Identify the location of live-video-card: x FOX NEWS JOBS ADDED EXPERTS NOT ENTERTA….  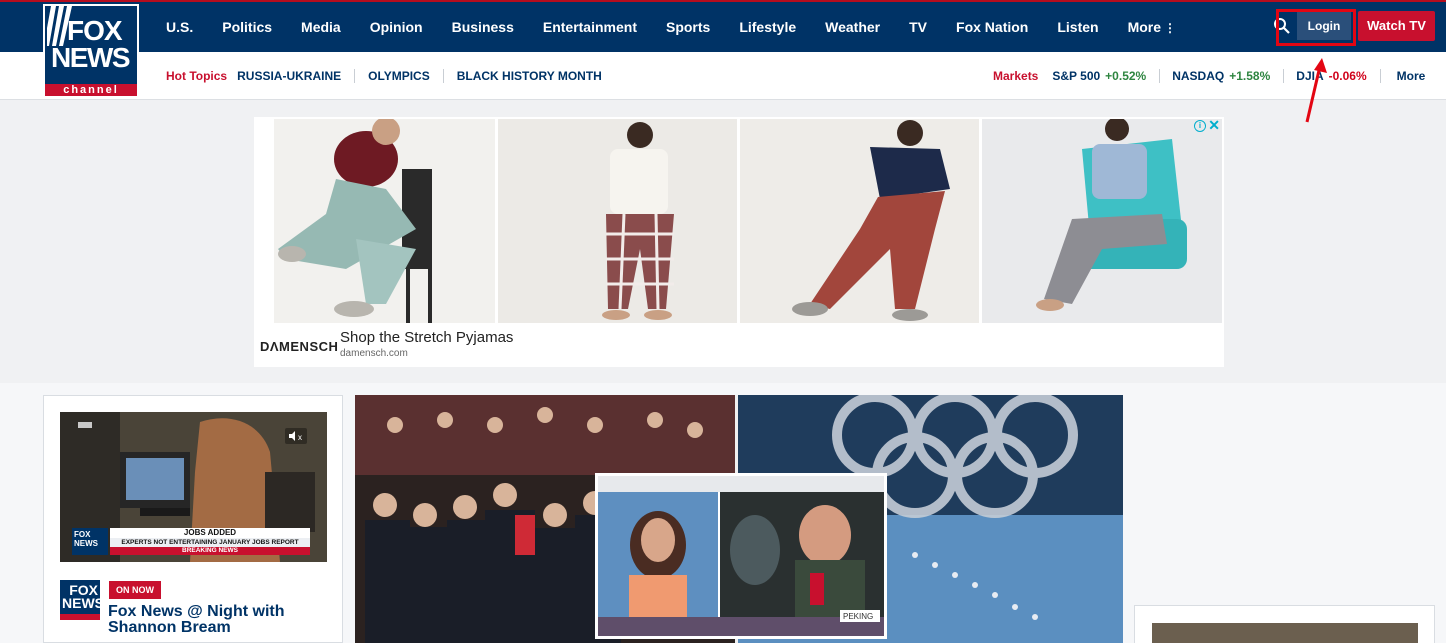
(193, 519).